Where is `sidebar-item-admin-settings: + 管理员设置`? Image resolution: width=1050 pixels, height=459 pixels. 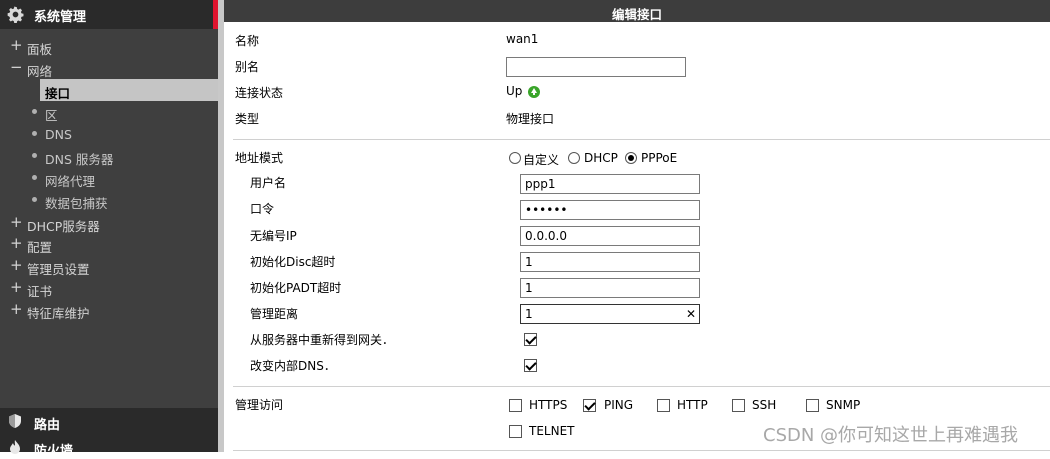 sidebar-item-admin-settings: + 管理员设置 is located at coordinates (109, 266).